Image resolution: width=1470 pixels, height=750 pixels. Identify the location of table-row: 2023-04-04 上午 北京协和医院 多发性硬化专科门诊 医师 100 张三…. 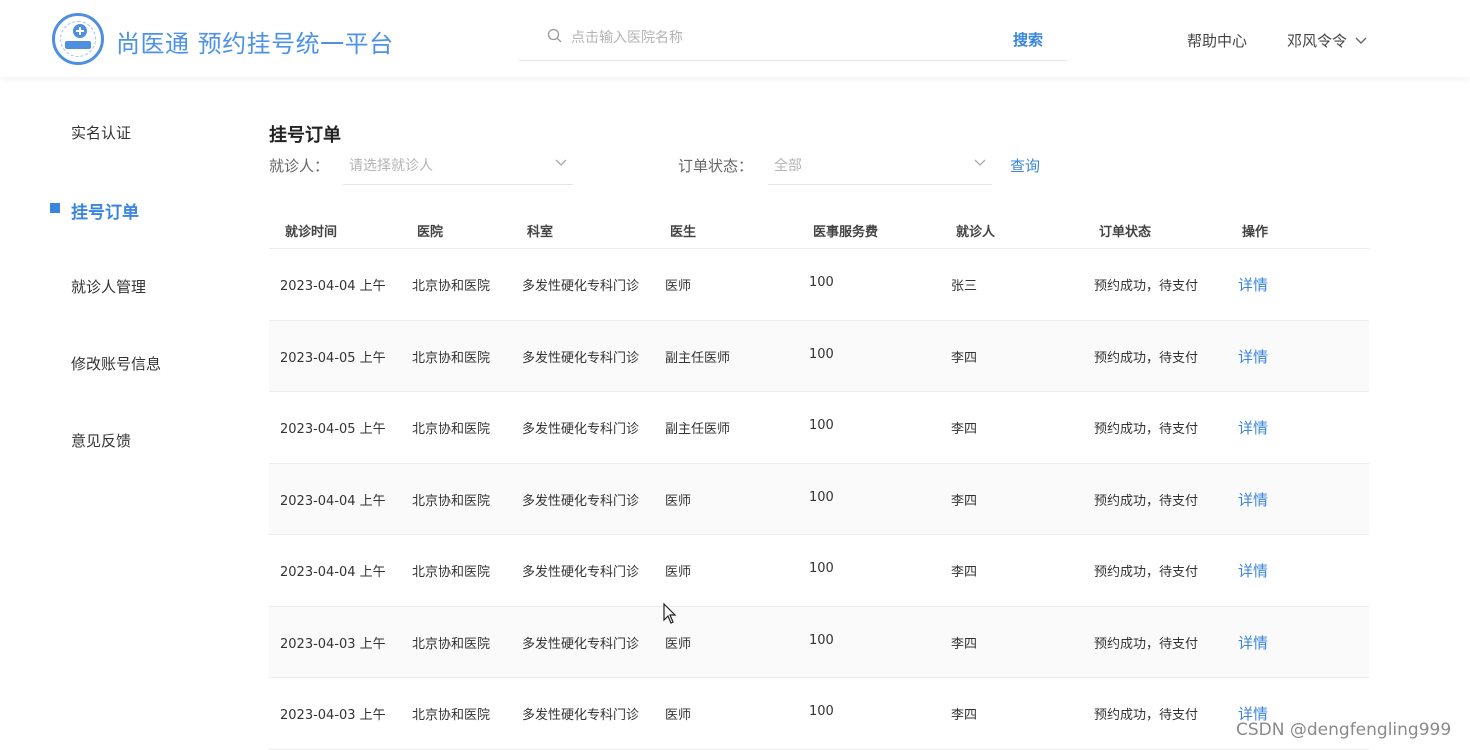
(819, 285).